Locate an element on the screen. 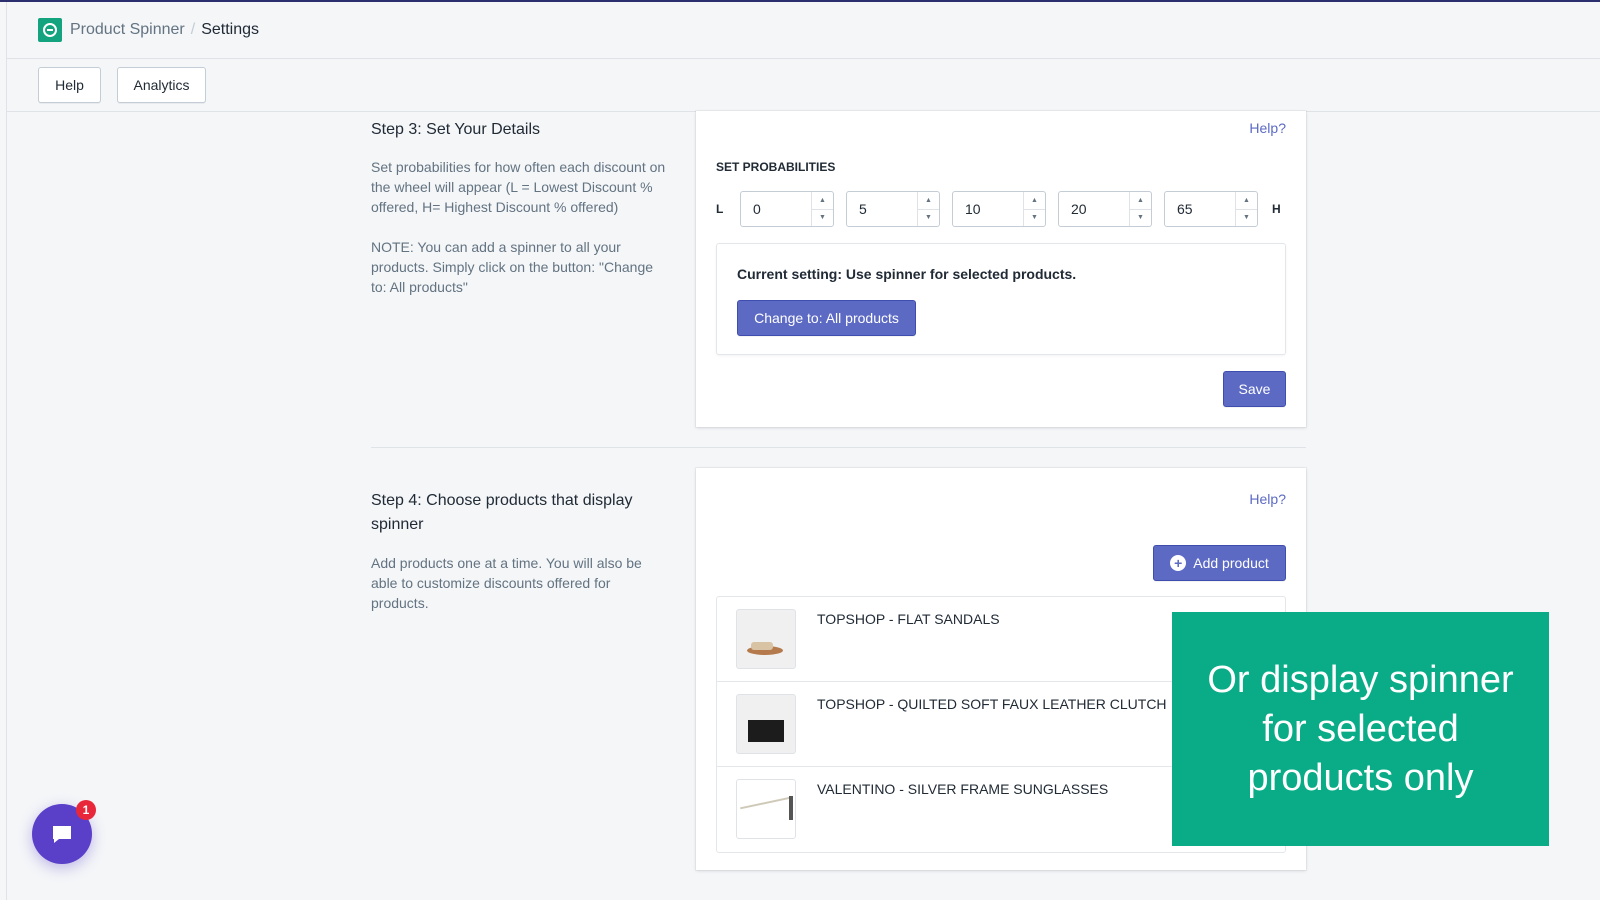  add-product-label: Add product is located at coordinates (1231, 563).